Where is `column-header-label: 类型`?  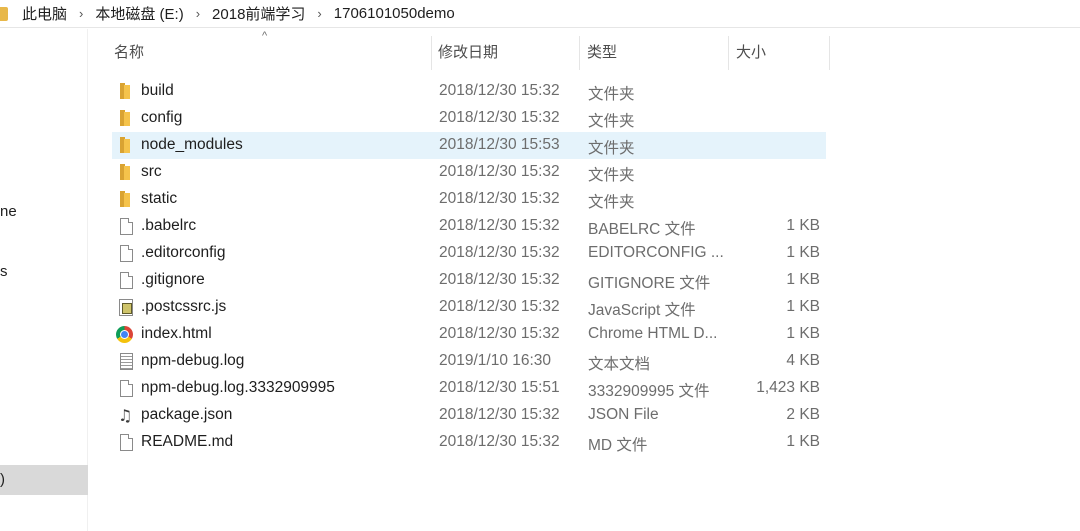 column-header-label: 类型 is located at coordinates (602, 52).